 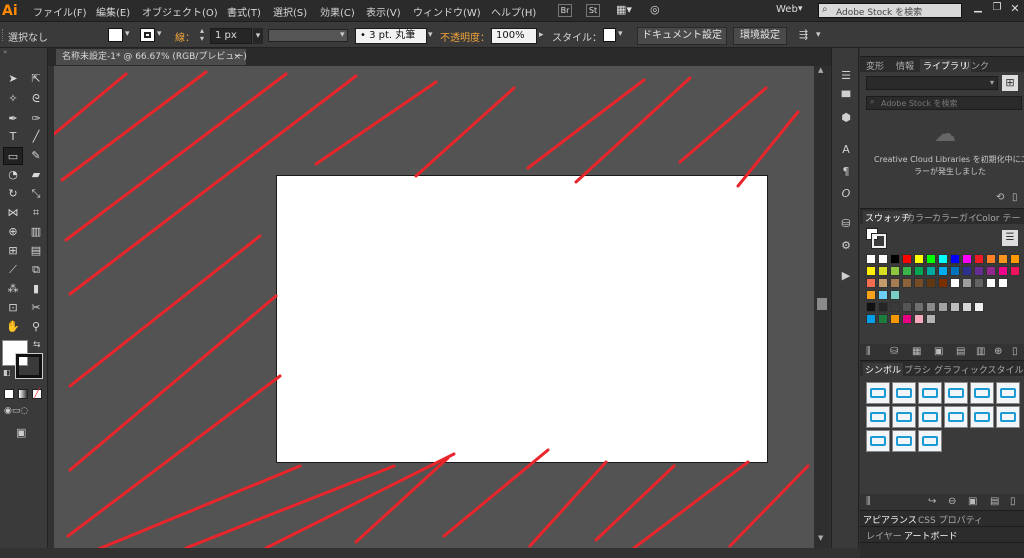 I want to click on symbol-heart-plus-icon, so click(x=904, y=441).